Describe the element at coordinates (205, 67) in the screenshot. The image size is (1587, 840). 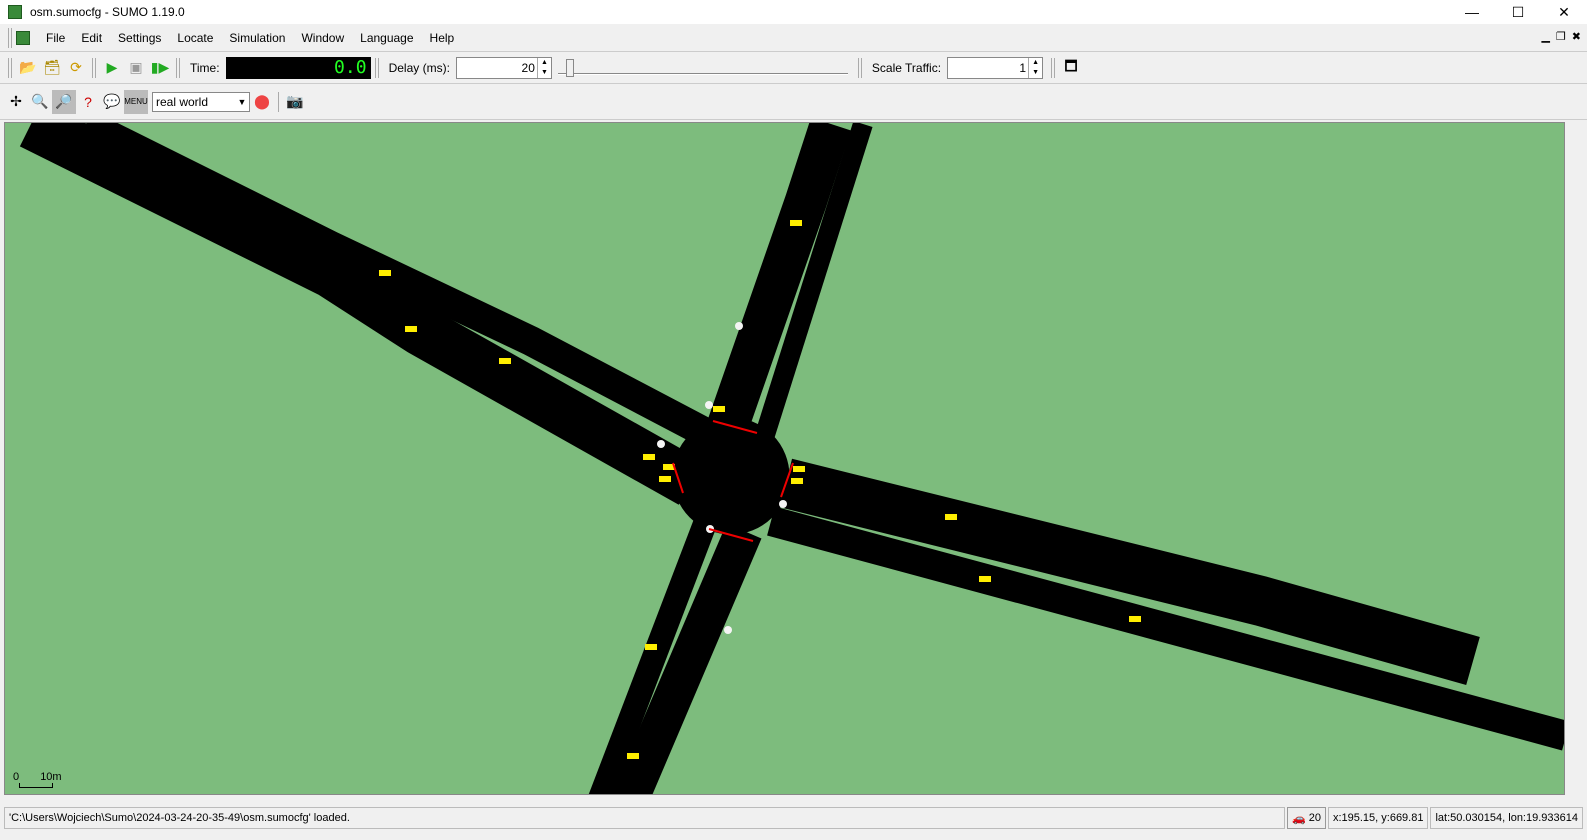
I see `time-label: Time:` at that location.